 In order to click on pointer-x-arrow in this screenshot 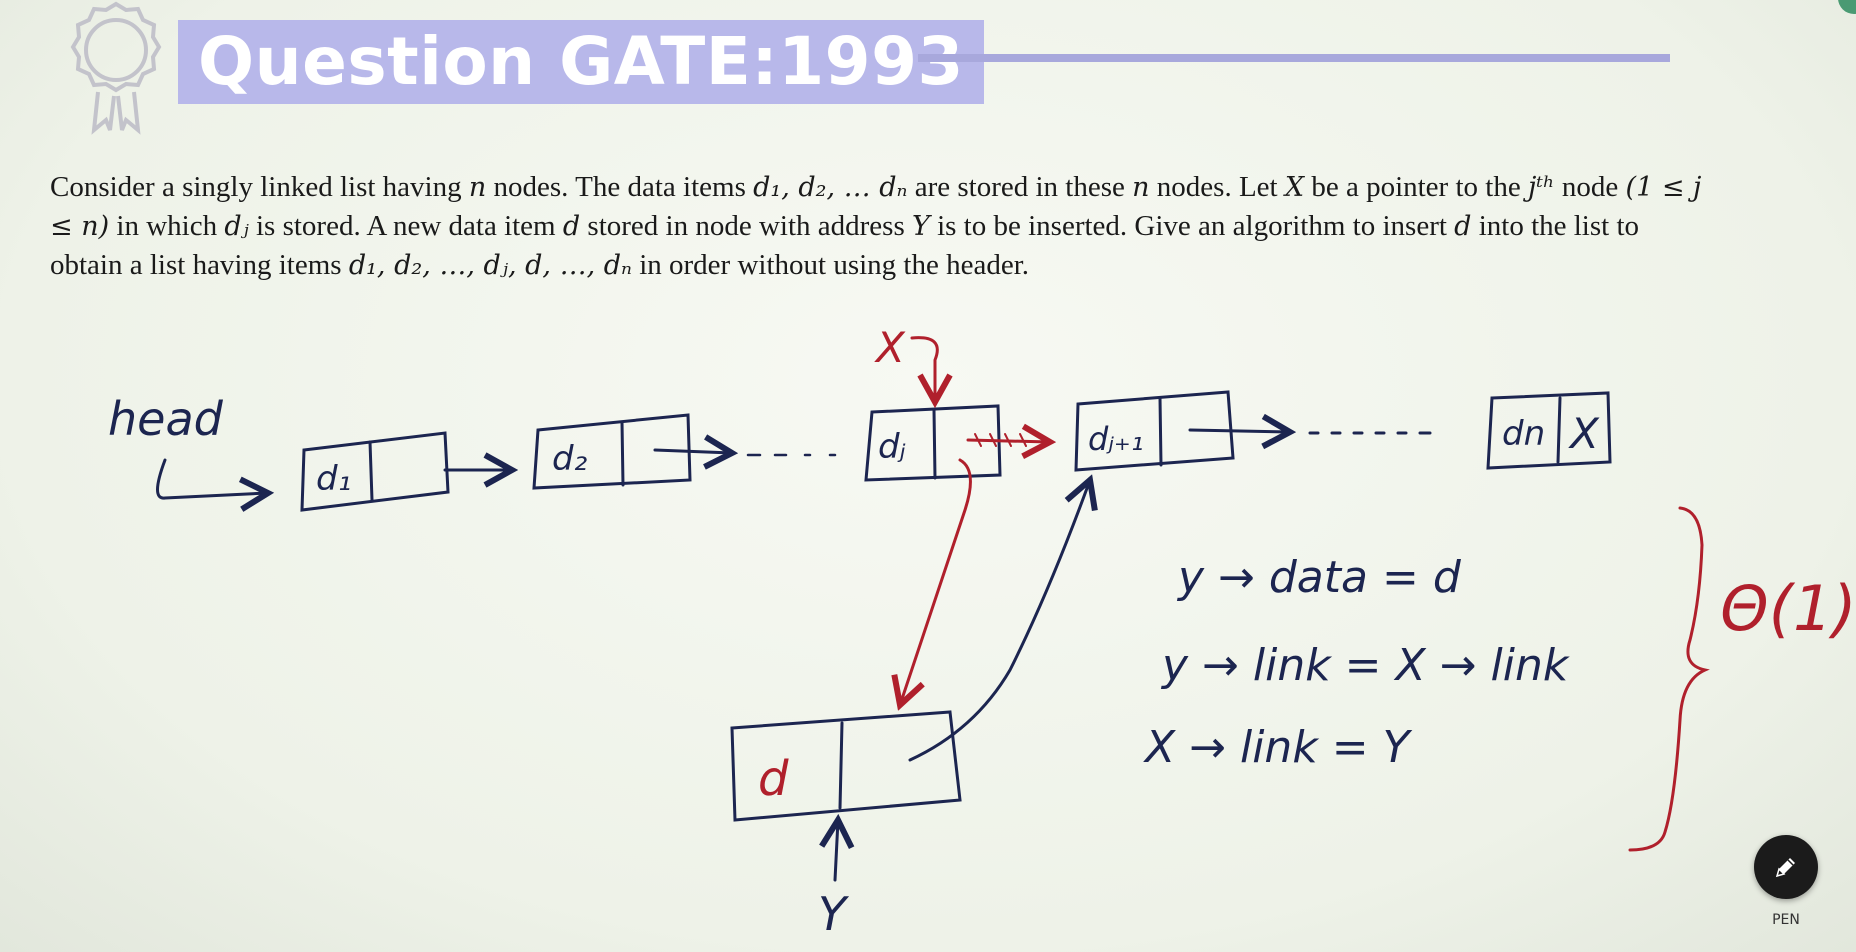, I will do `click(923, 369)`.